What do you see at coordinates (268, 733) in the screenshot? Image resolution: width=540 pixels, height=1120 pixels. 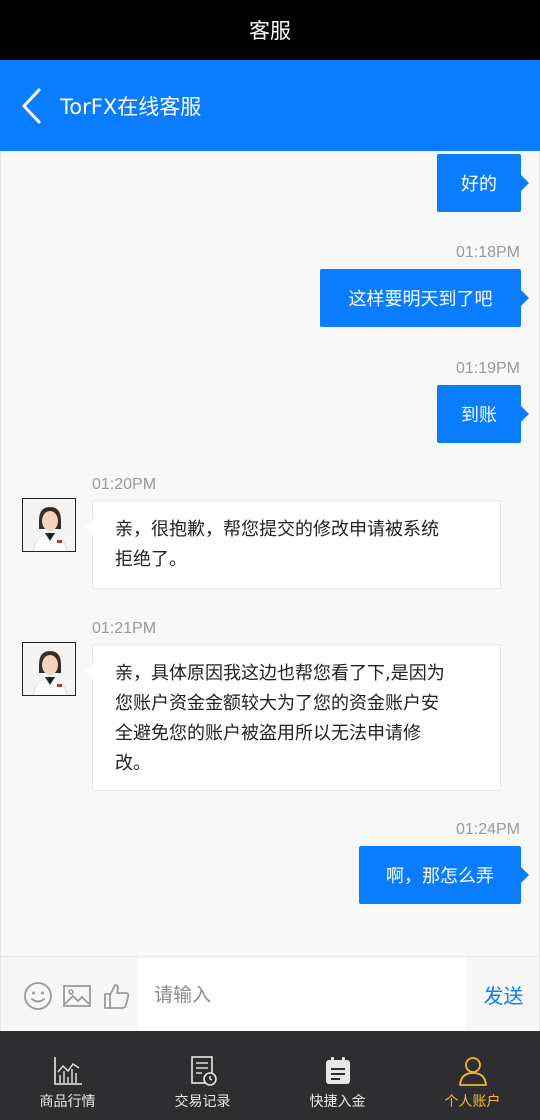 I see `message-line: 全避免您的账户被盗用所以无法申请修` at bounding box center [268, 733].